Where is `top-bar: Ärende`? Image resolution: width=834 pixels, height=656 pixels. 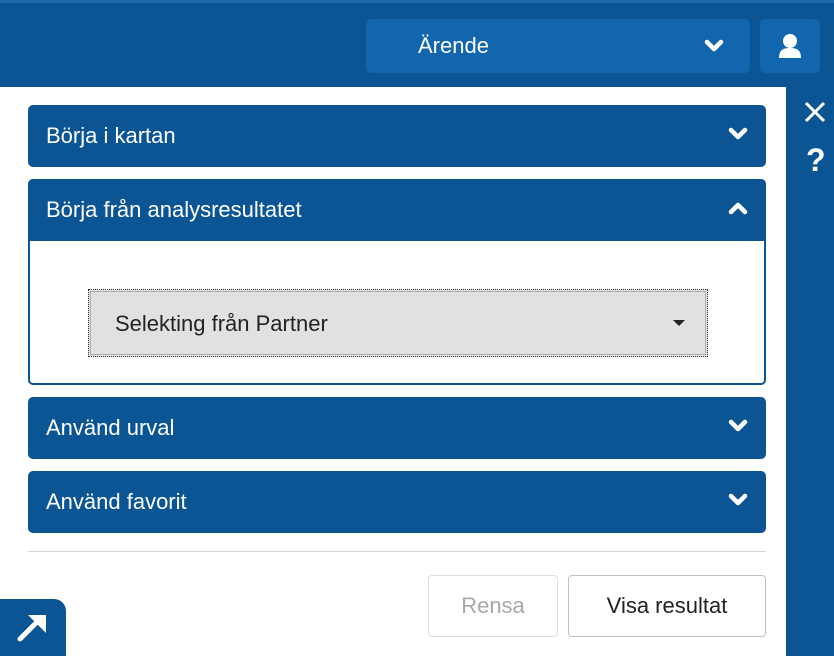
top-bar: Ärende is located at coordinates (417, 43).